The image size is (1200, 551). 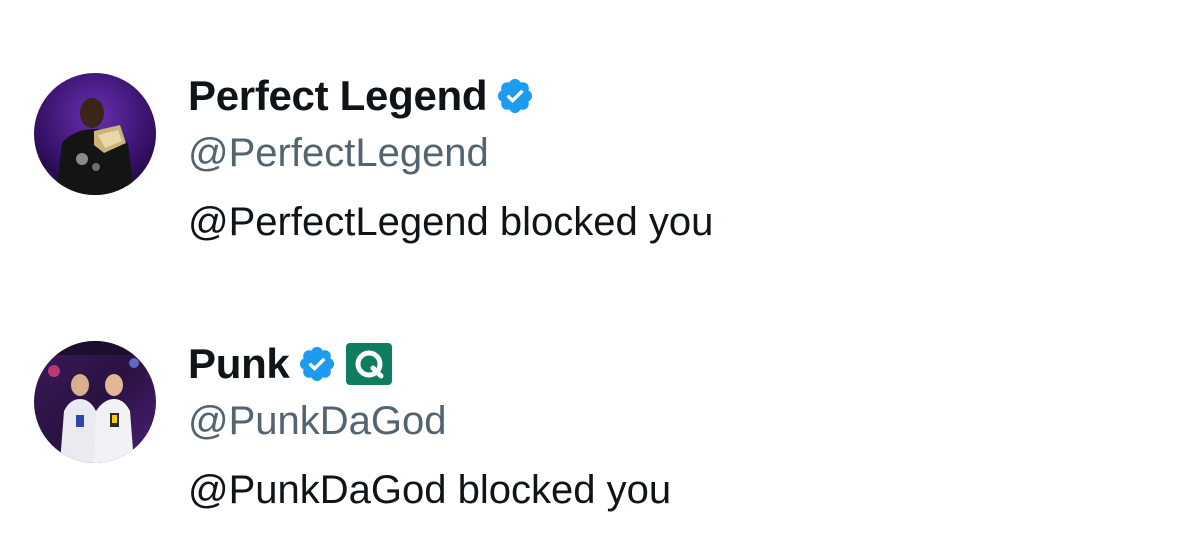 I want to click on name-row: Perfect Legend, so click(x=361, y=96).